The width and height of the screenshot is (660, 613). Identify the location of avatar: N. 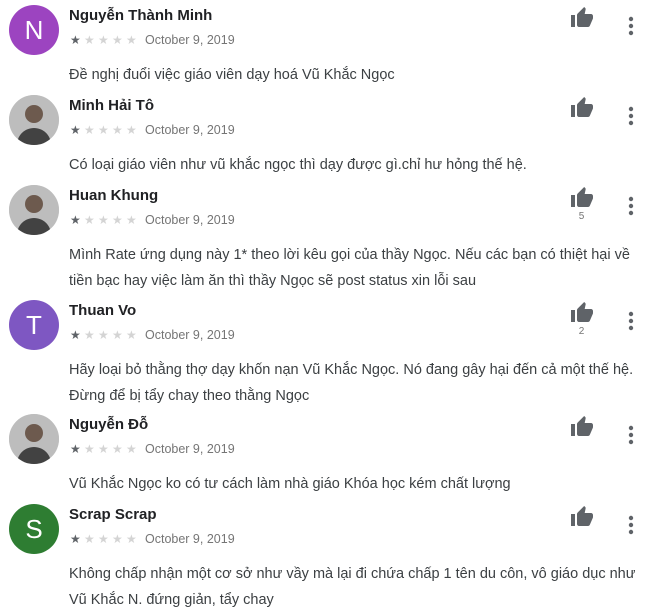
(34, 30).